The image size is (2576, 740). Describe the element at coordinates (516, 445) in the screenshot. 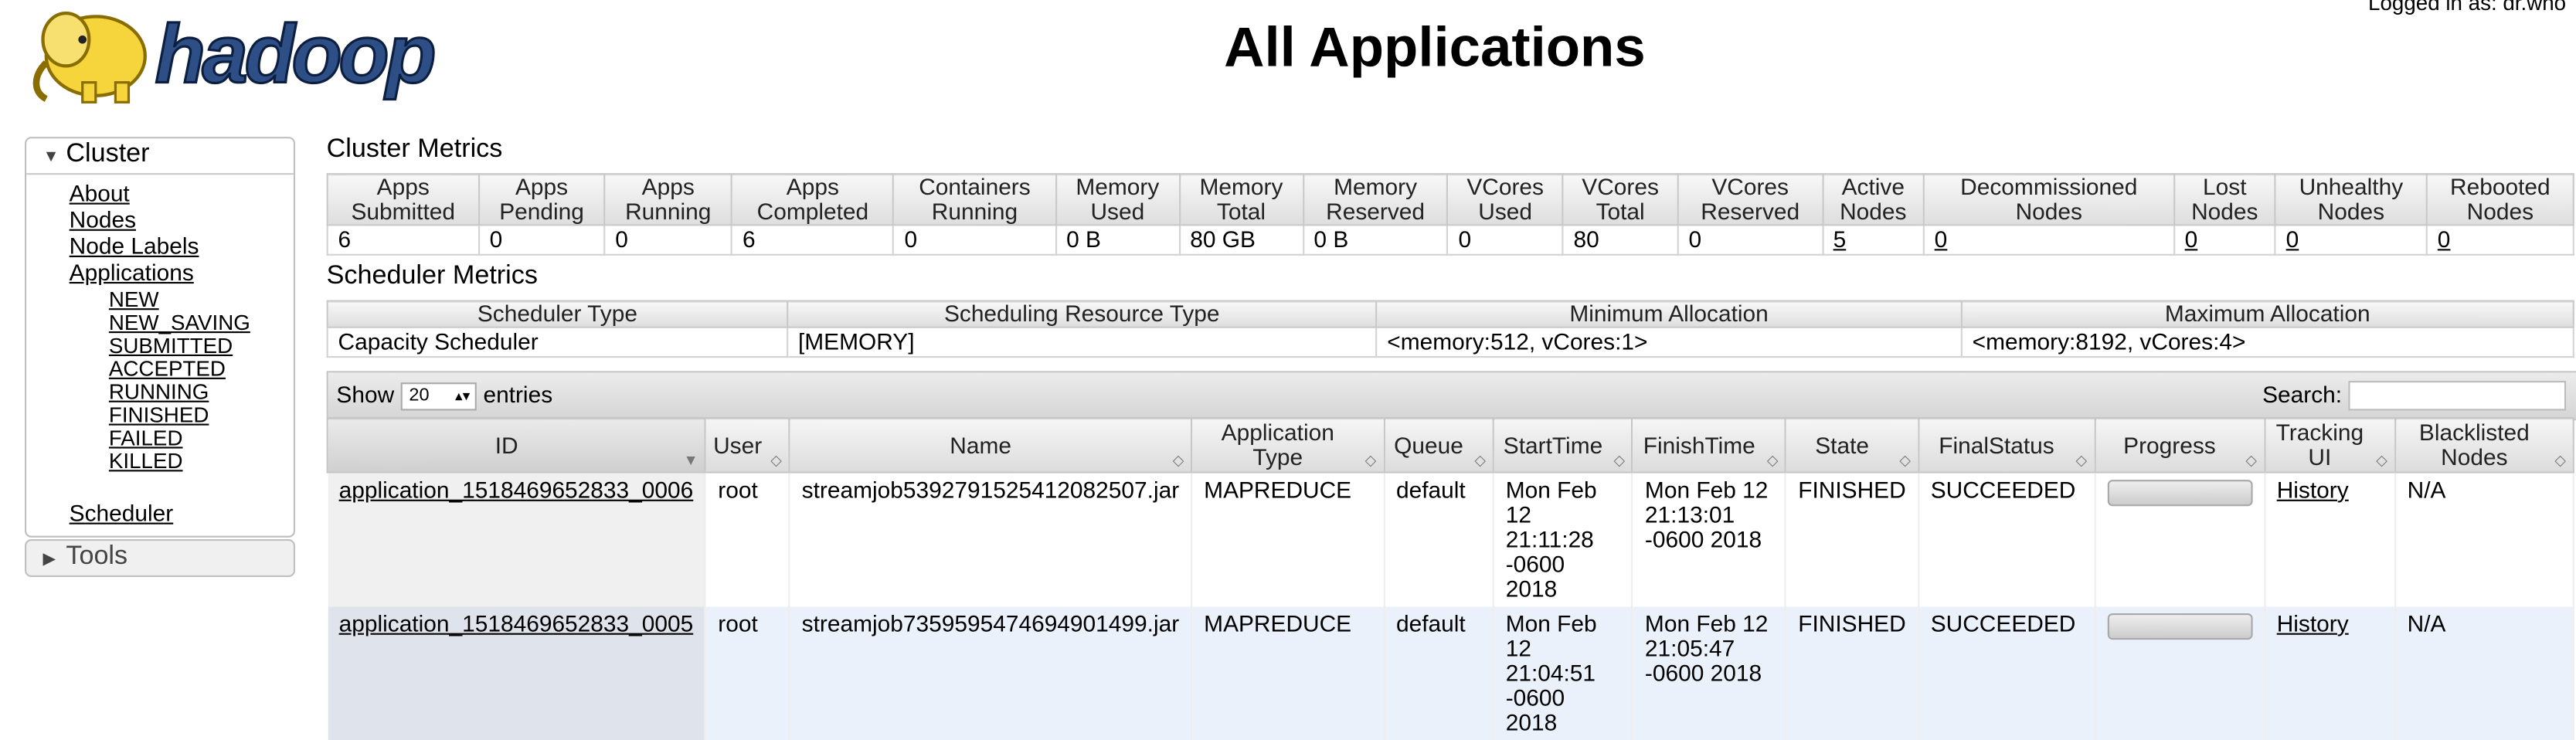

I see `column-header-id: ID ▼` at that location.